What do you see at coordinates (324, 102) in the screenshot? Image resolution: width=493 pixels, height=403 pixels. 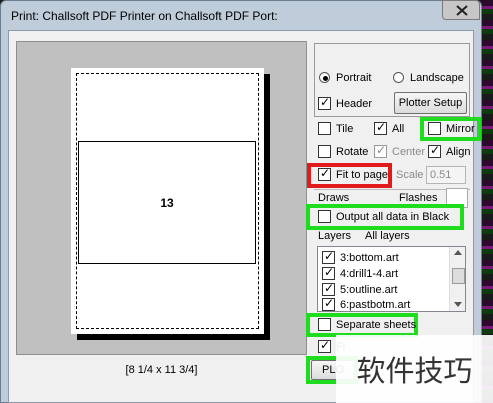 I see `header-checkbox` at bounding box center [324, 102].